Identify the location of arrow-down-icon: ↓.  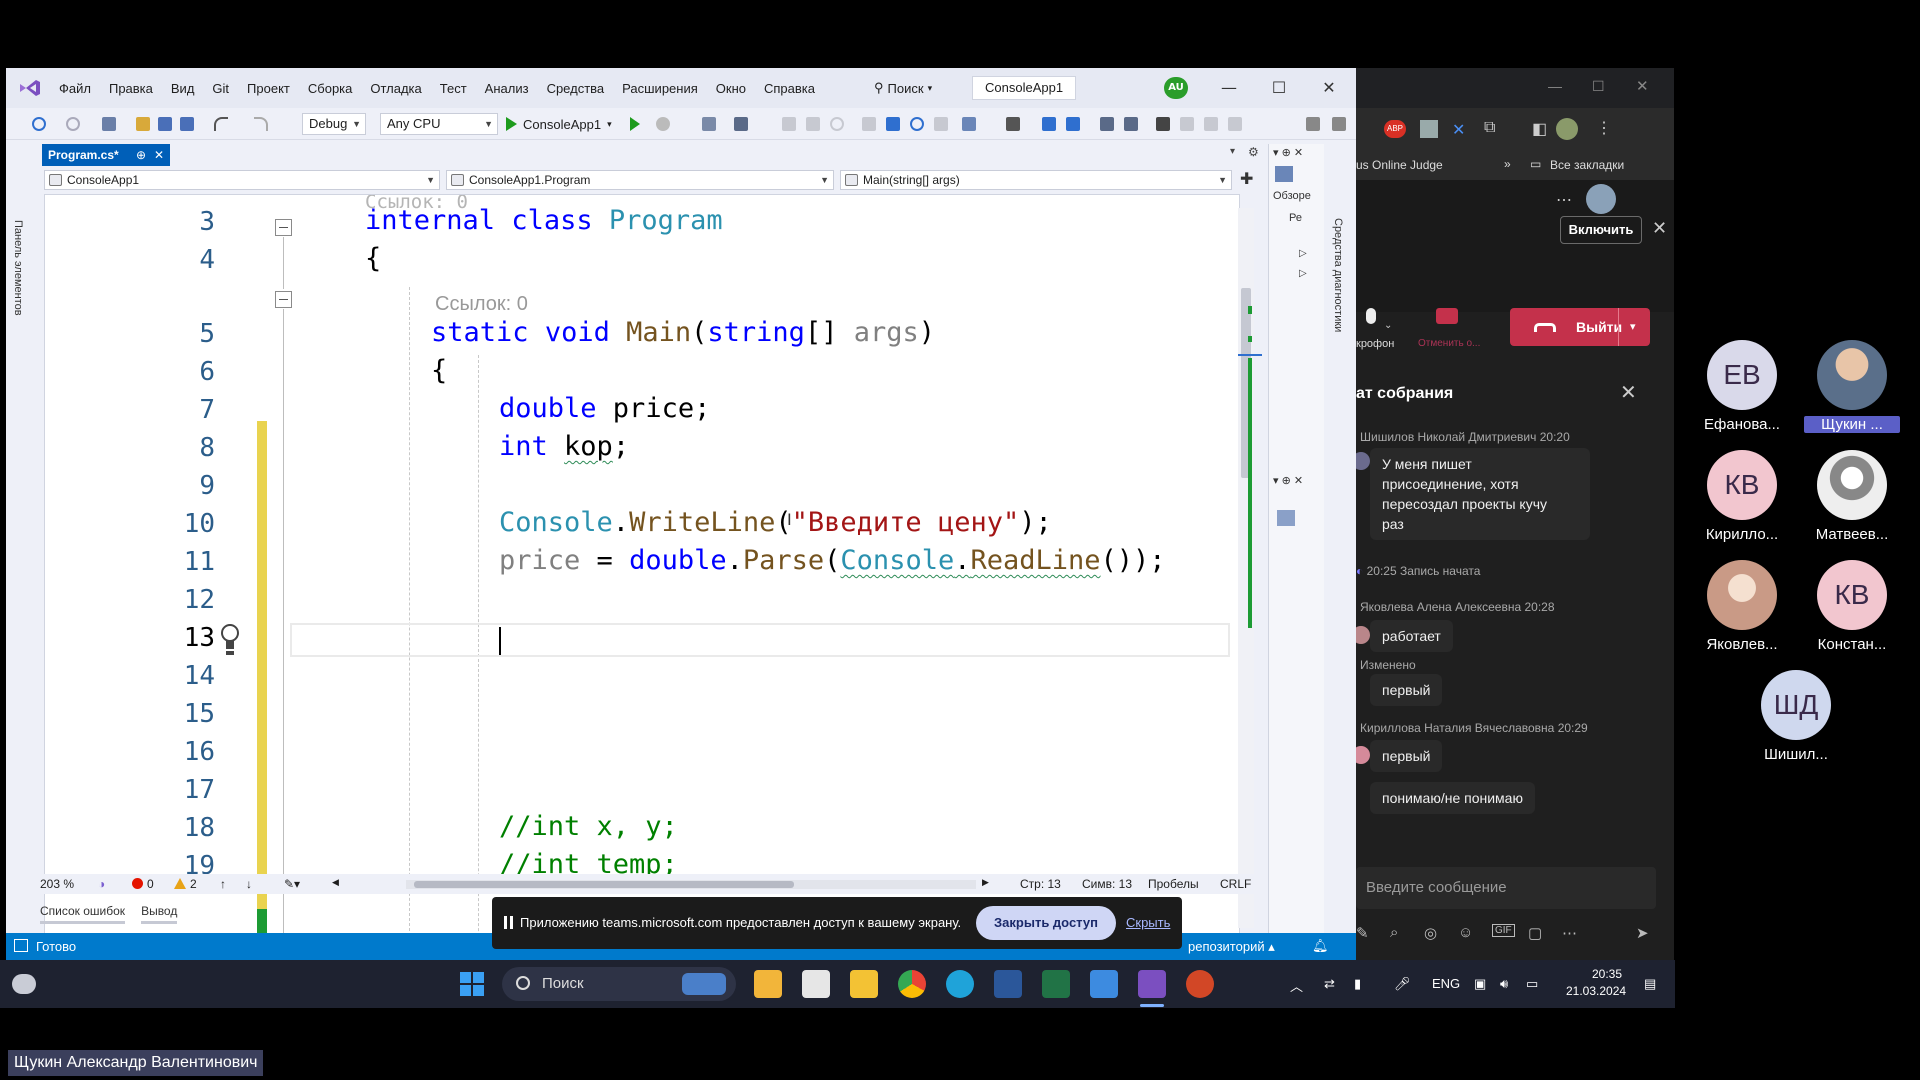
(249, 884).